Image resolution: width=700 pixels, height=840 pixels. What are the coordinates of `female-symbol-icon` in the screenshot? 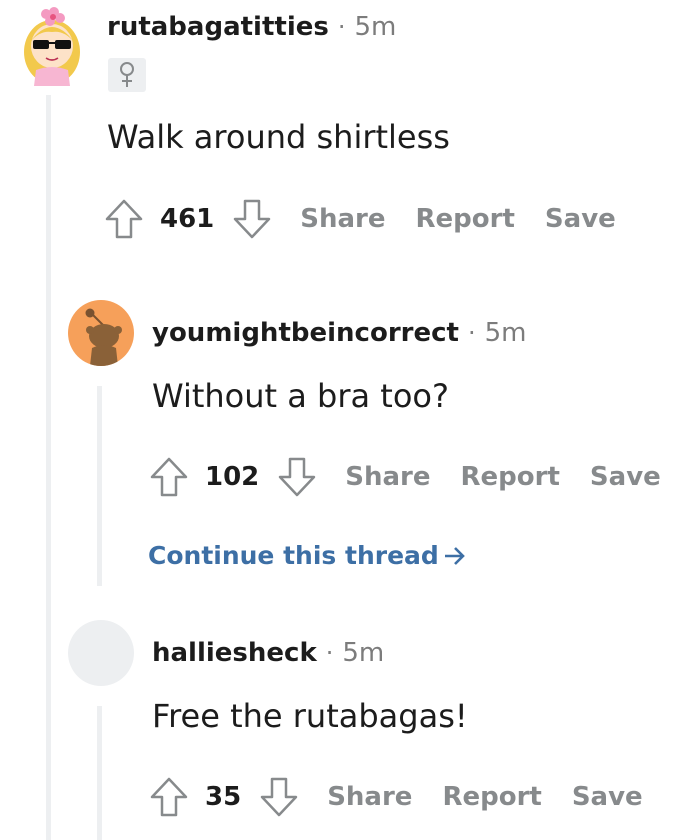 It's located at (127, 74).